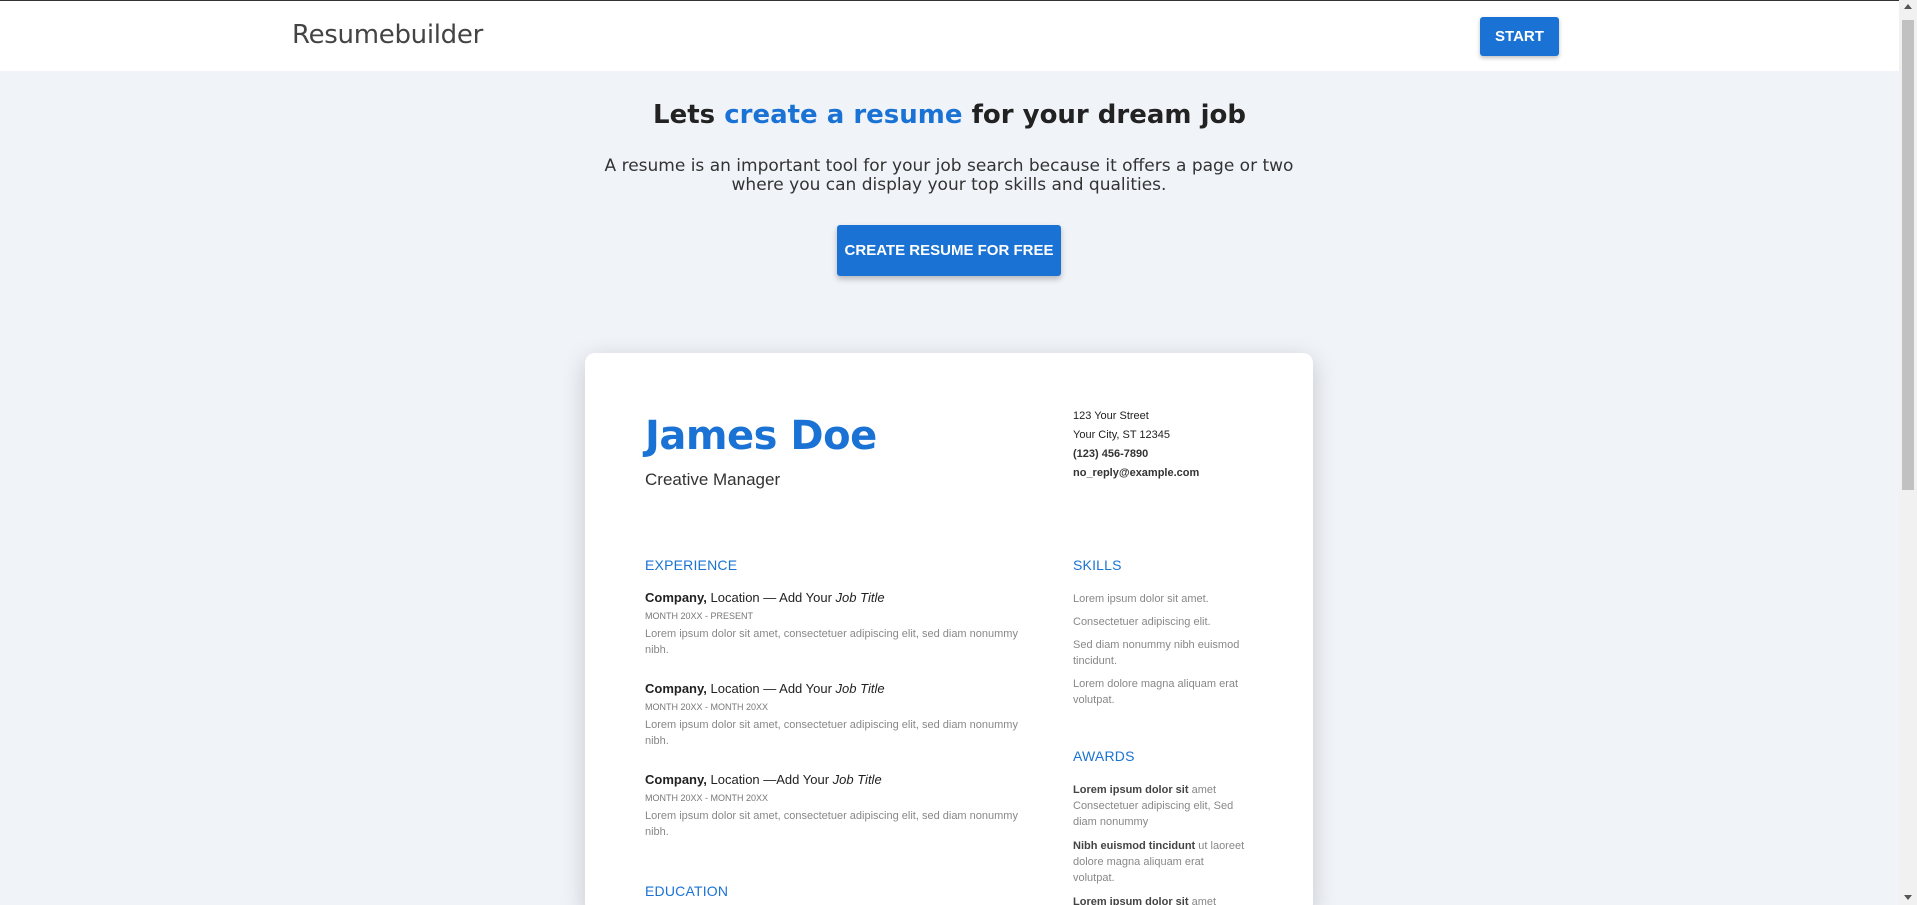 The image size is (1917, 905). Describe the element at coordinates (1097, 565) in the screenshot. I see `skills-heading: SKILLS` at that location.